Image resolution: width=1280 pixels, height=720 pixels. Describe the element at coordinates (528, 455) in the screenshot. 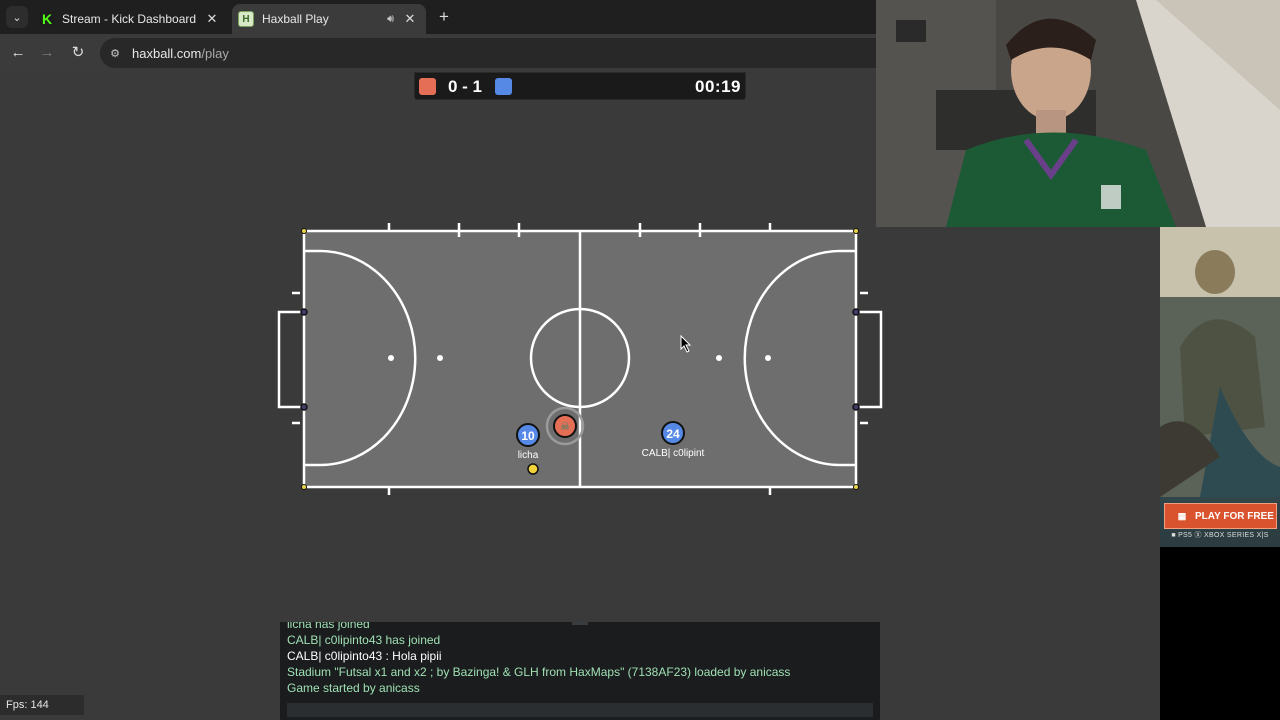

I see `player-name: licha` at that location.